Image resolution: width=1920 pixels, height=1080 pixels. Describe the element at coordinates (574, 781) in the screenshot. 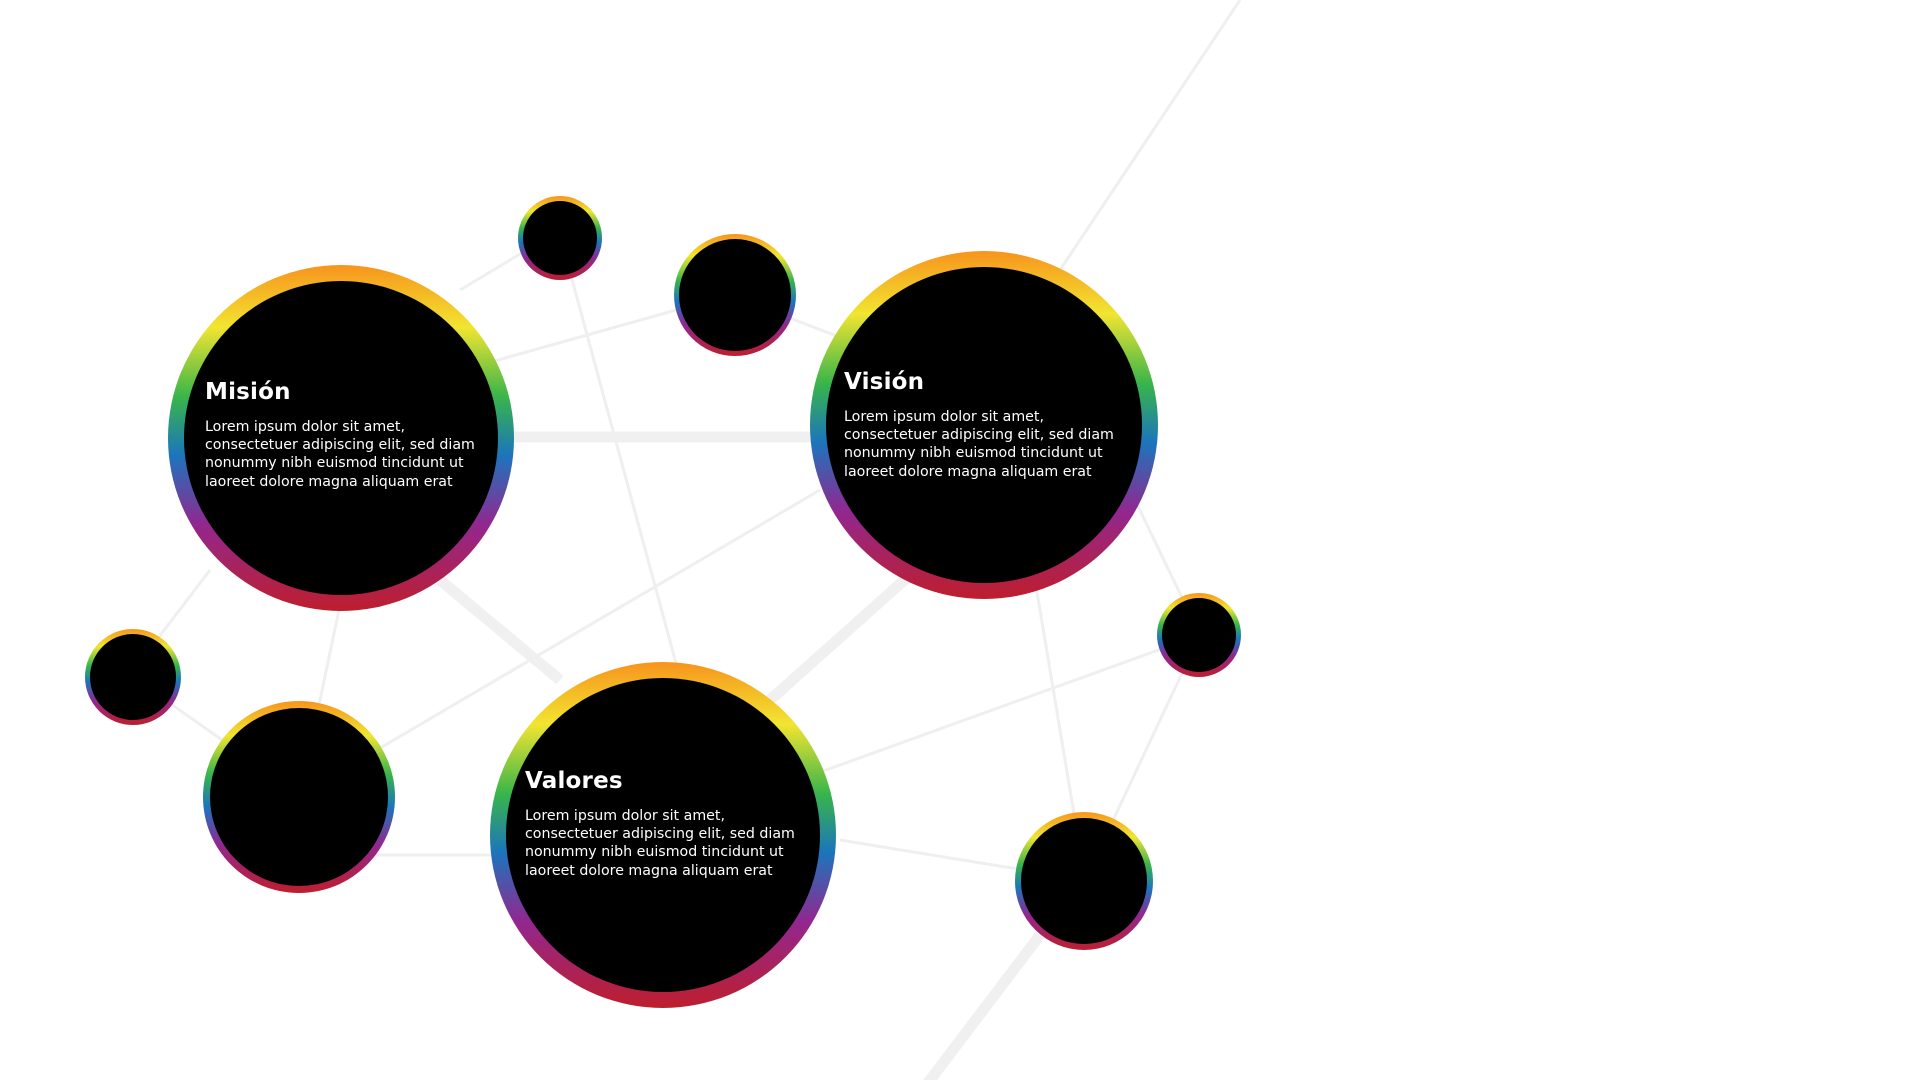

I see `valores-title: Valores` at that location.